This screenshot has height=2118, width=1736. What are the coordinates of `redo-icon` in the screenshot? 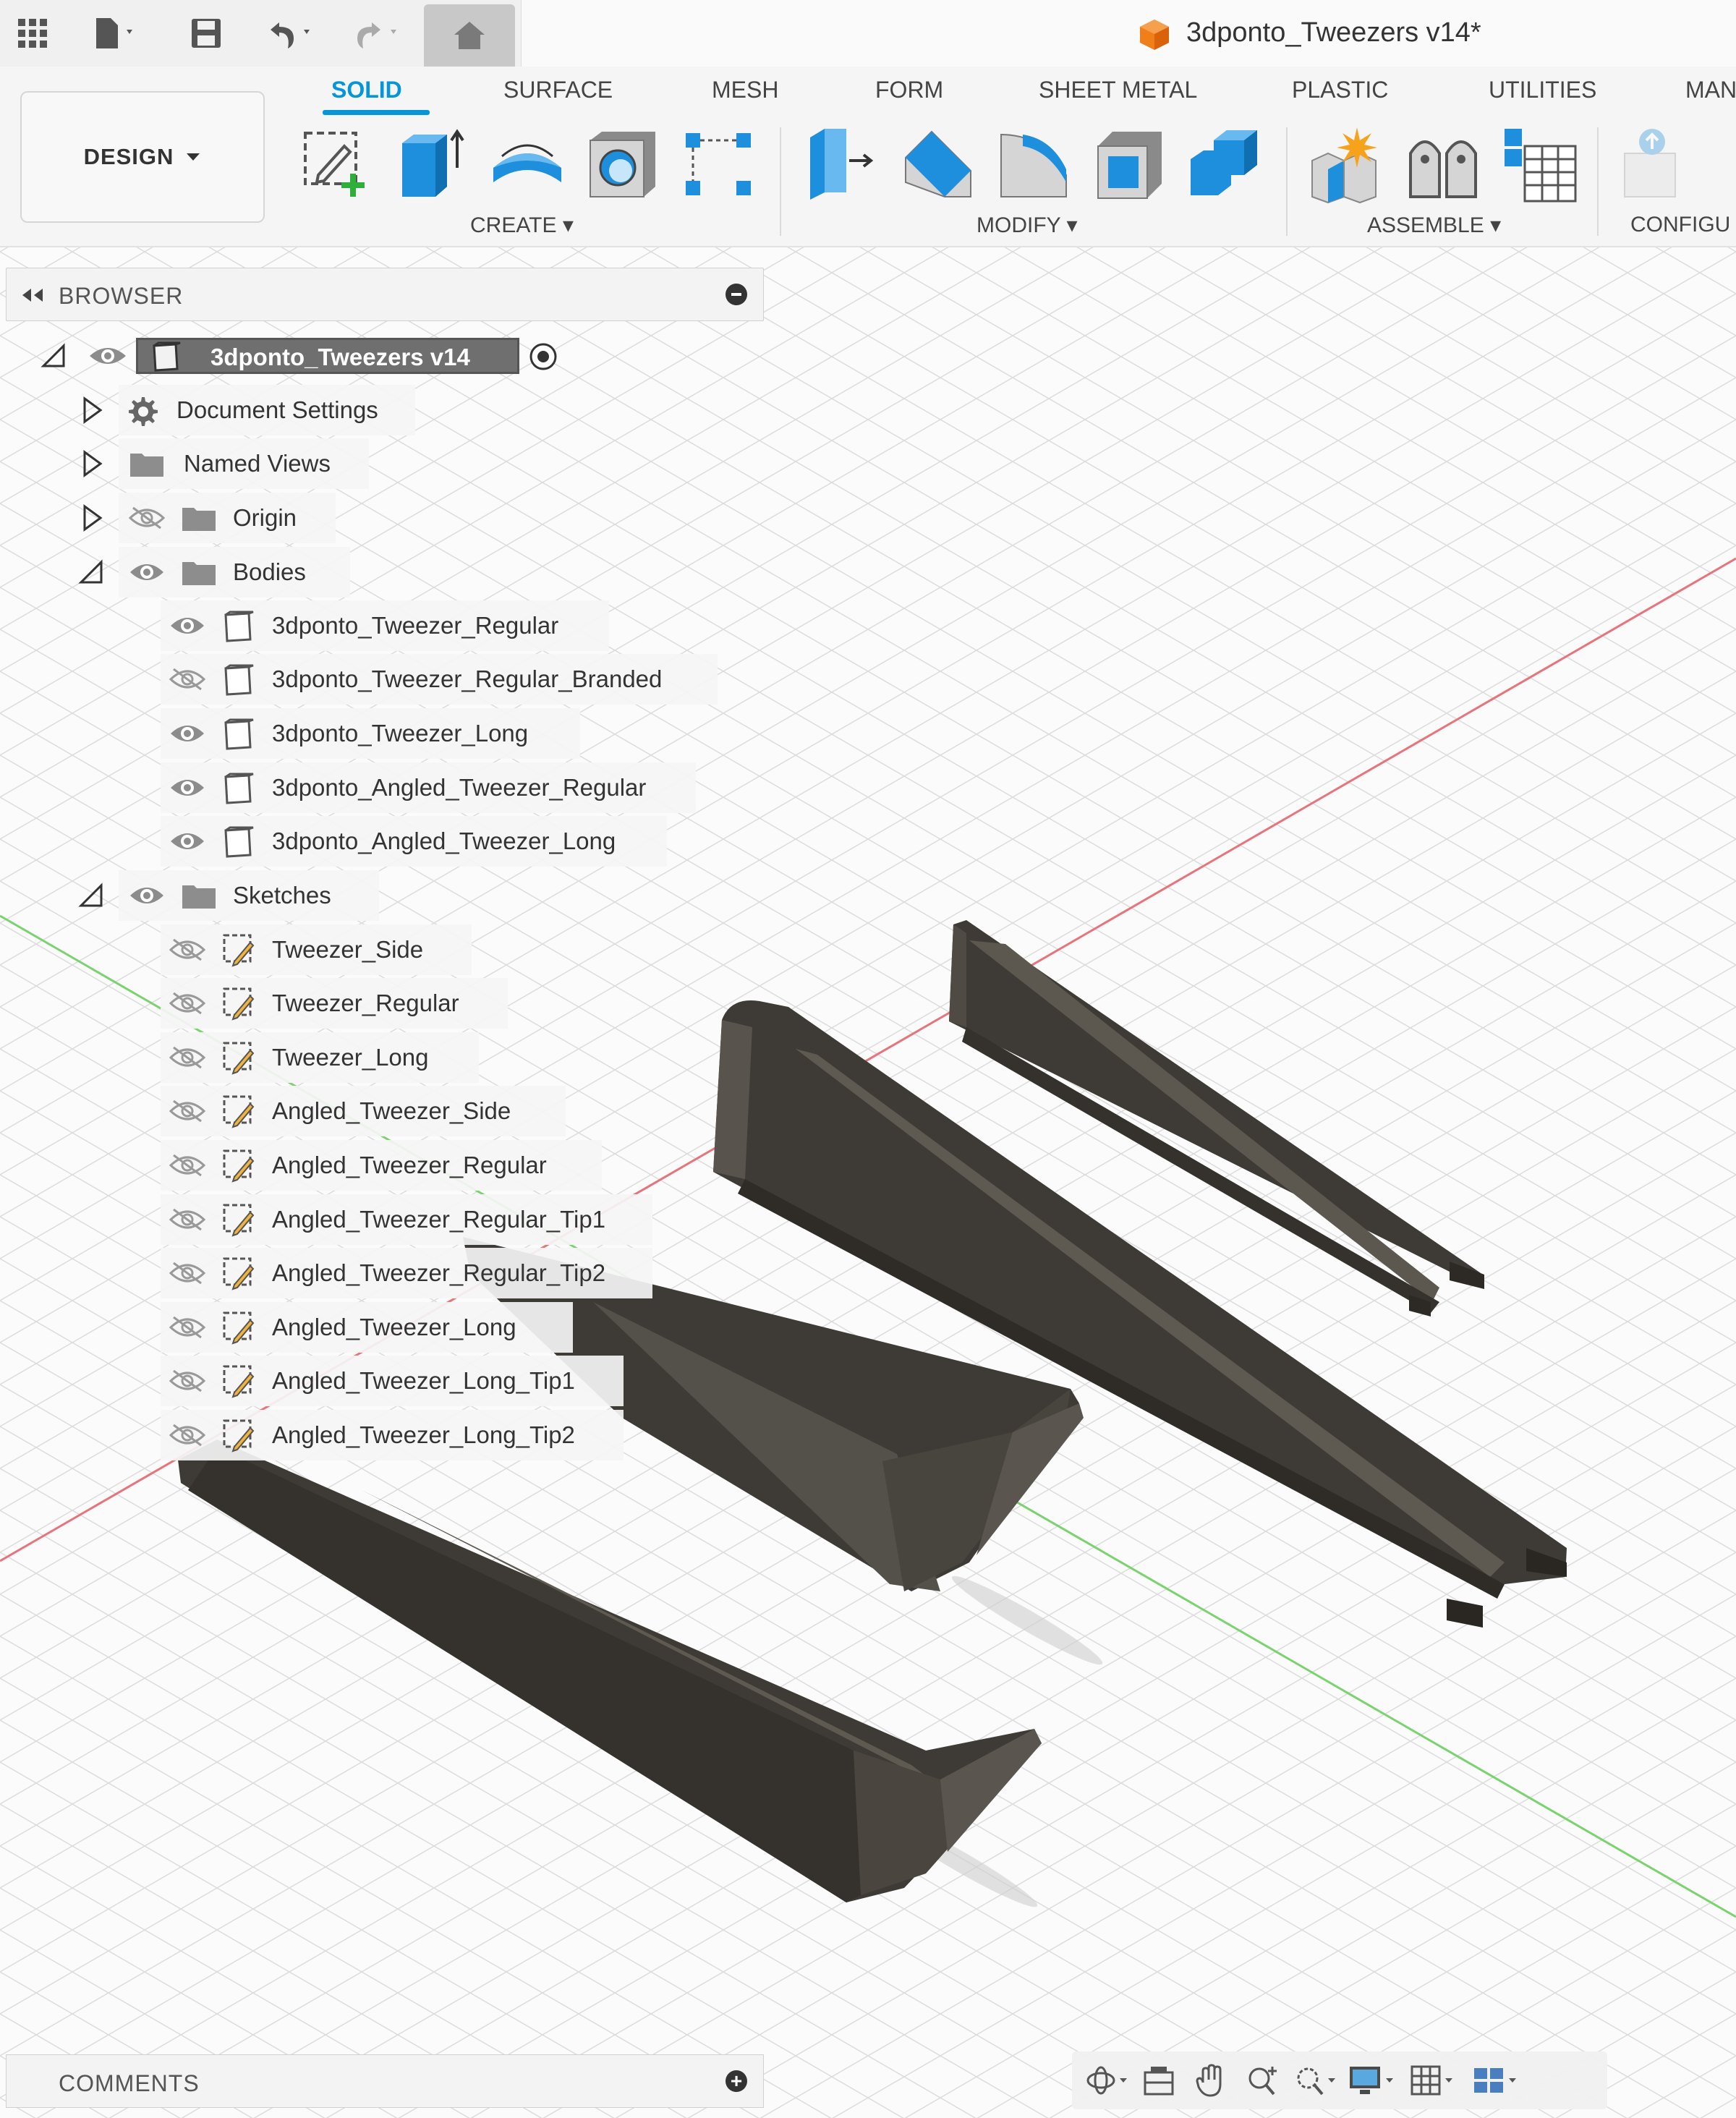 It's located at (376, 33).